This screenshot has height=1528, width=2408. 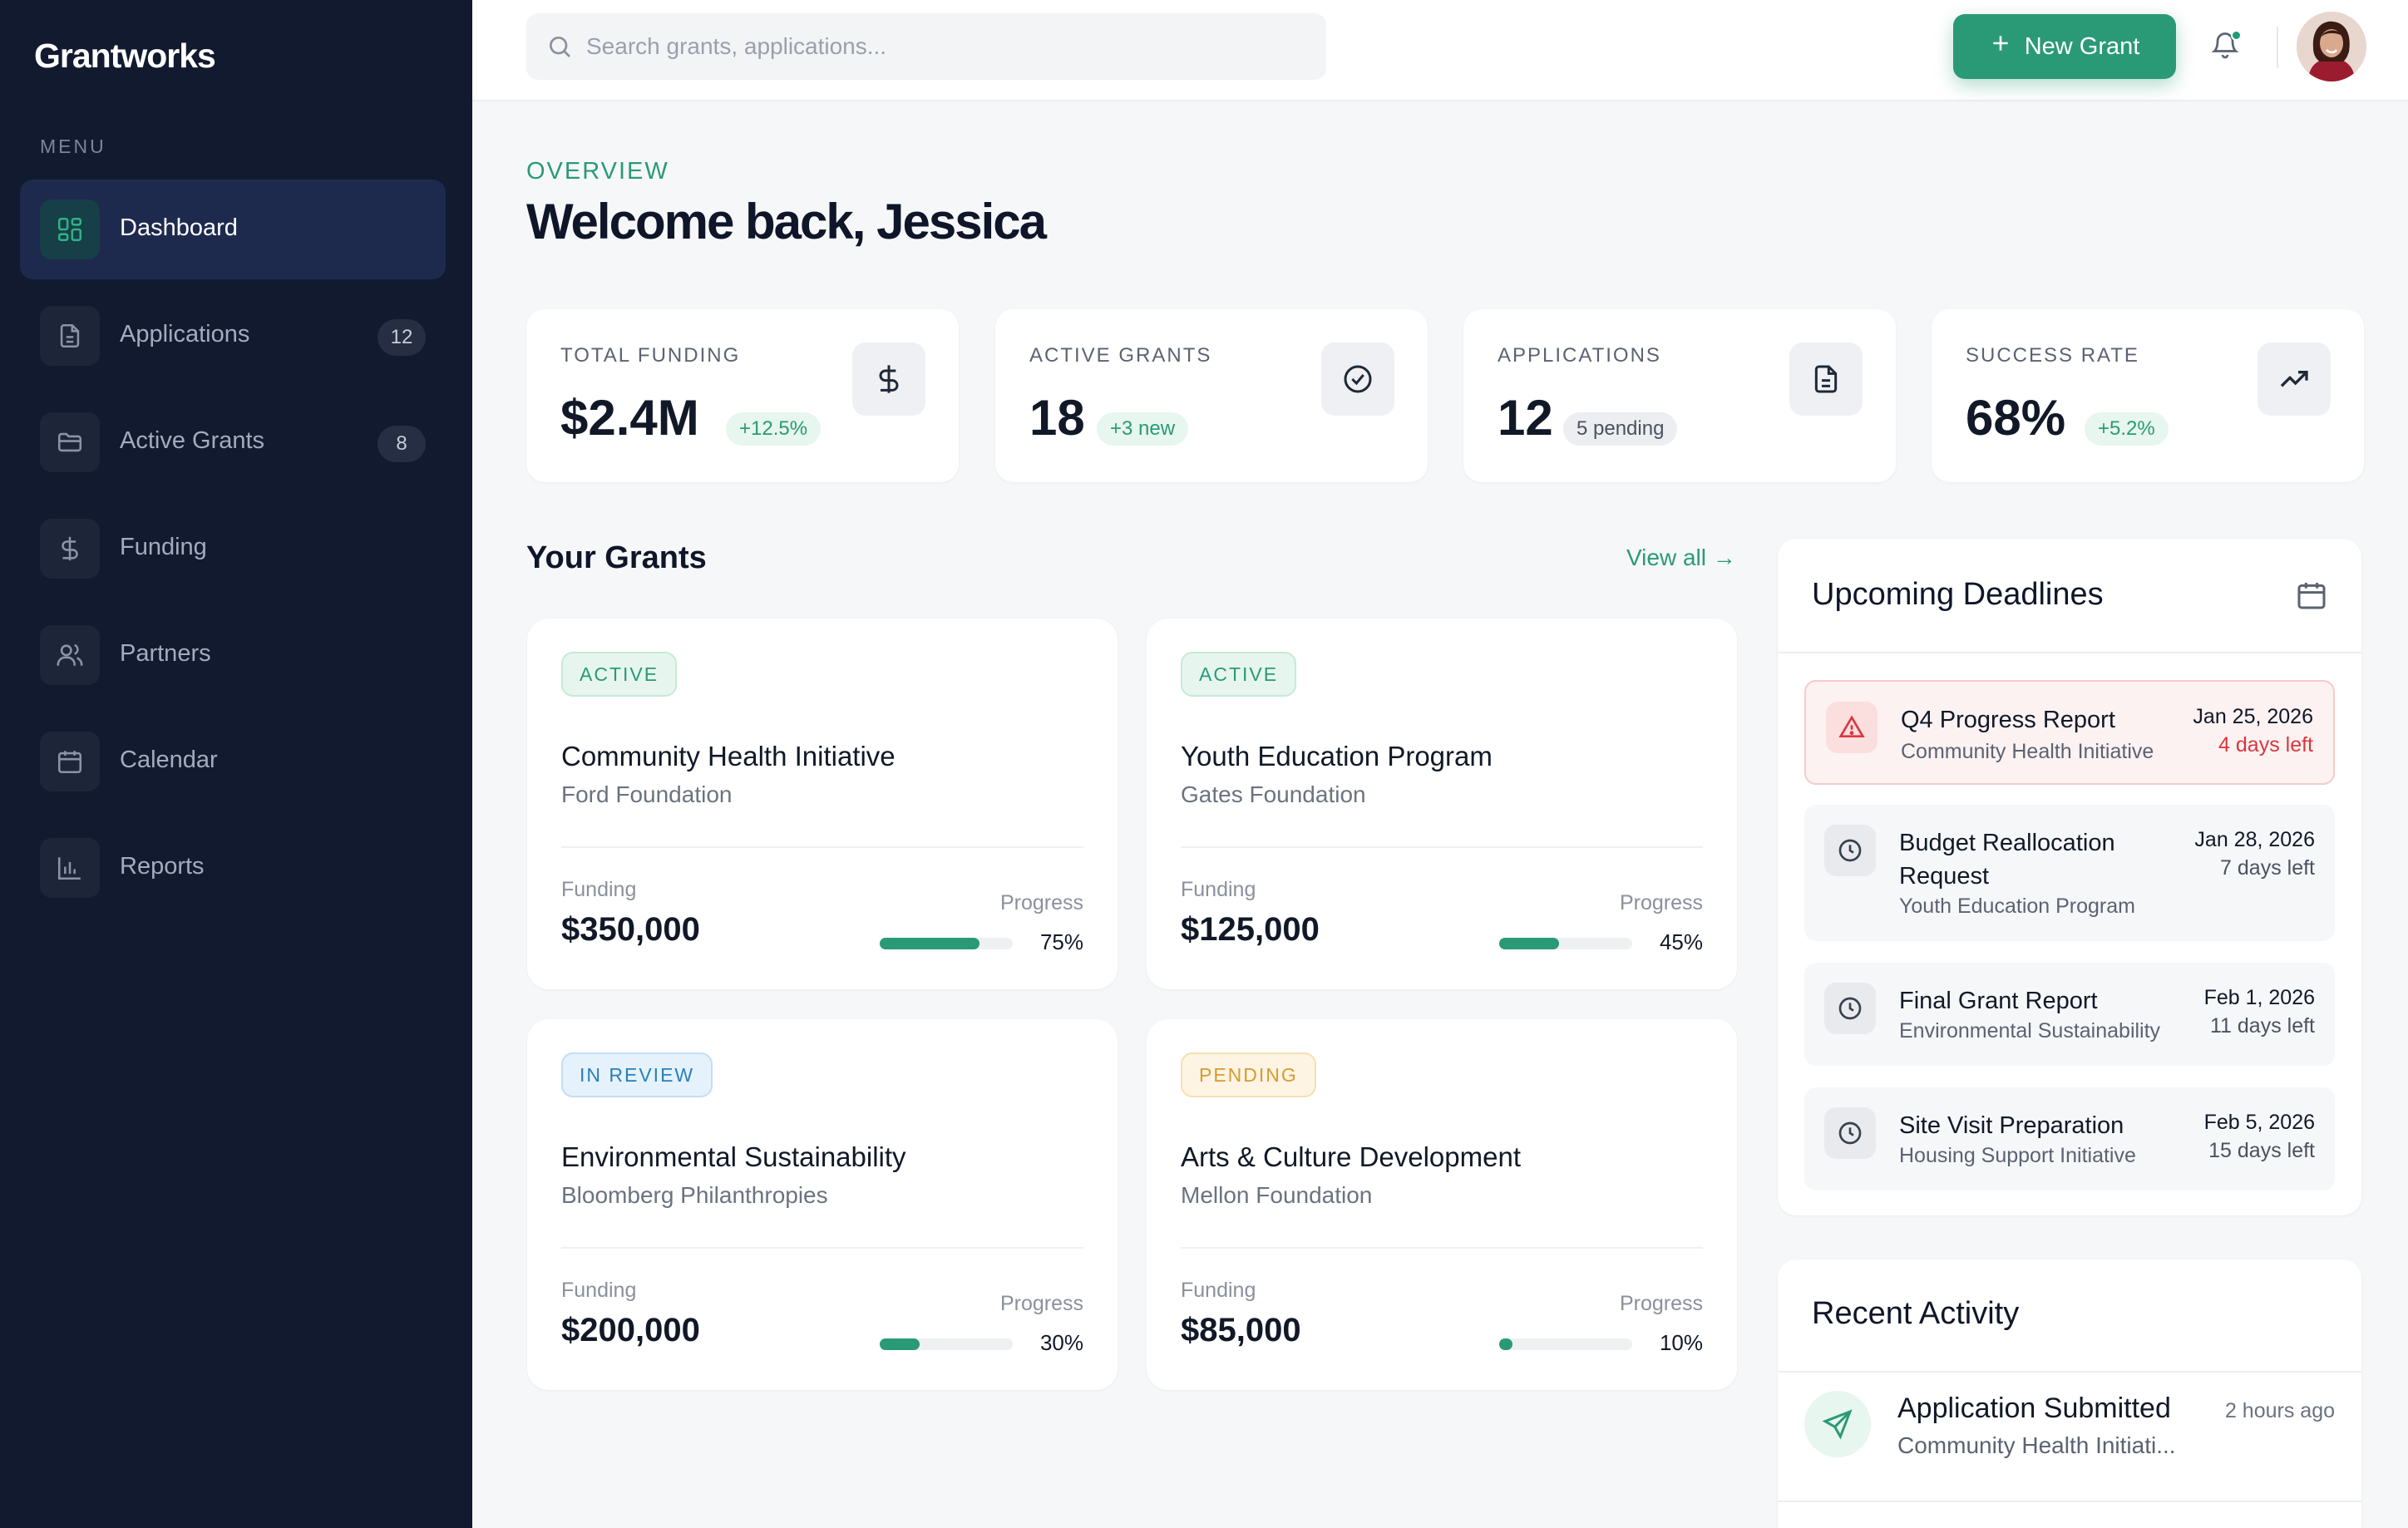 I want to click on grant-organization: Mellon Foundation, so click(x=1277, y=1195).